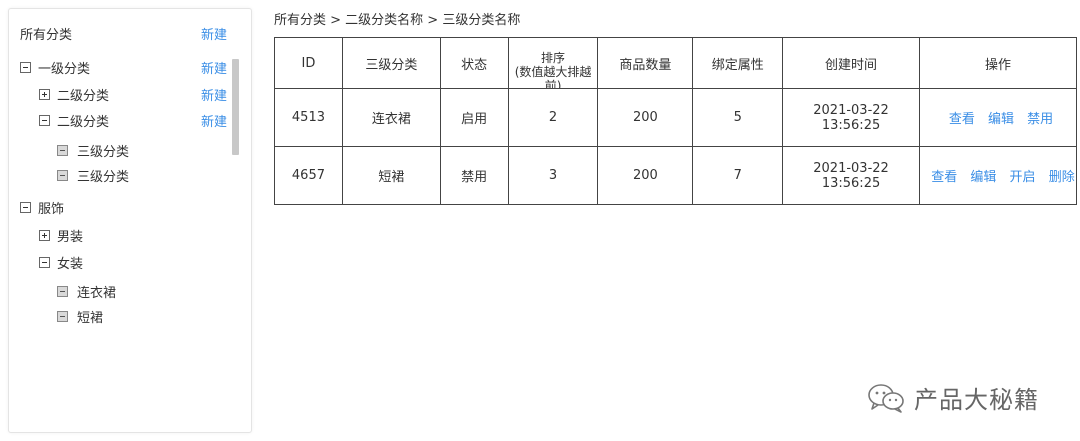 The image size is (1080, 441). Describe the element at coordinates (738, 175) in the screenshot. I see `cell-attrs: 7` at that location.